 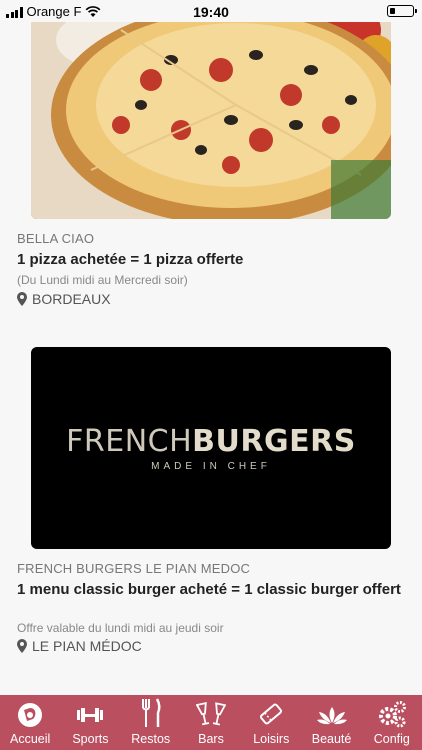 I want to click on tab-label: Sports, so click(x=90, y=739).